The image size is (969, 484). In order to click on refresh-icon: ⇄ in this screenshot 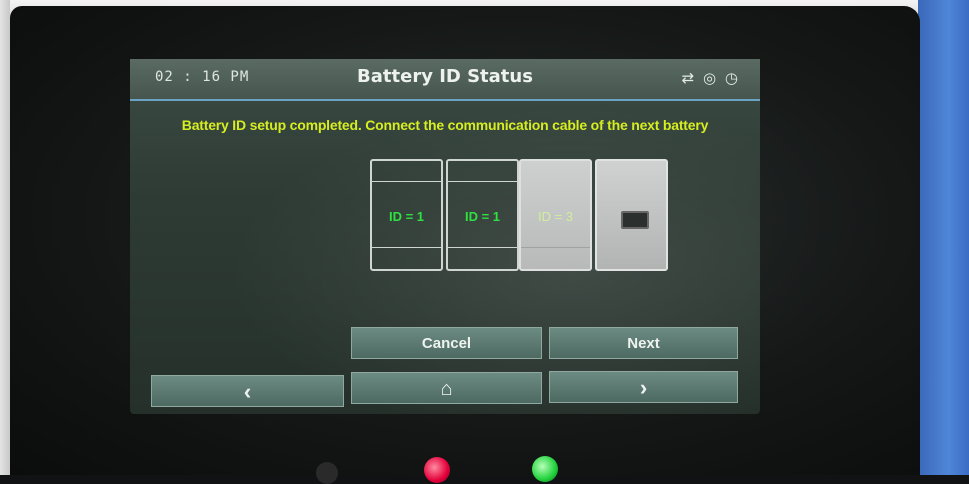, I will do `click(688, 78)`.